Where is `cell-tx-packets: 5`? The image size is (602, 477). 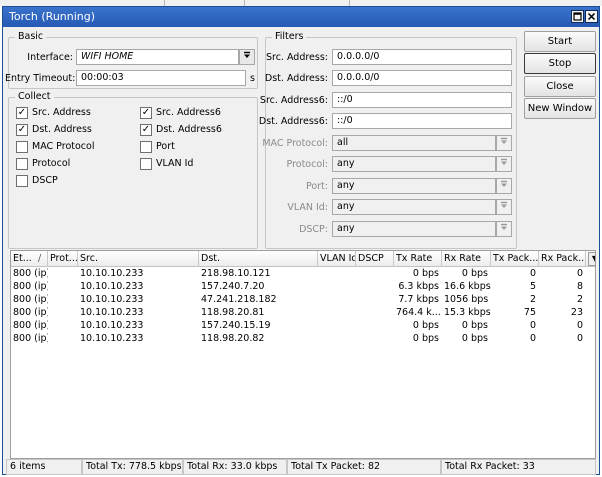
cell-tx-packets: 5 is located at coordinates (532, 286).